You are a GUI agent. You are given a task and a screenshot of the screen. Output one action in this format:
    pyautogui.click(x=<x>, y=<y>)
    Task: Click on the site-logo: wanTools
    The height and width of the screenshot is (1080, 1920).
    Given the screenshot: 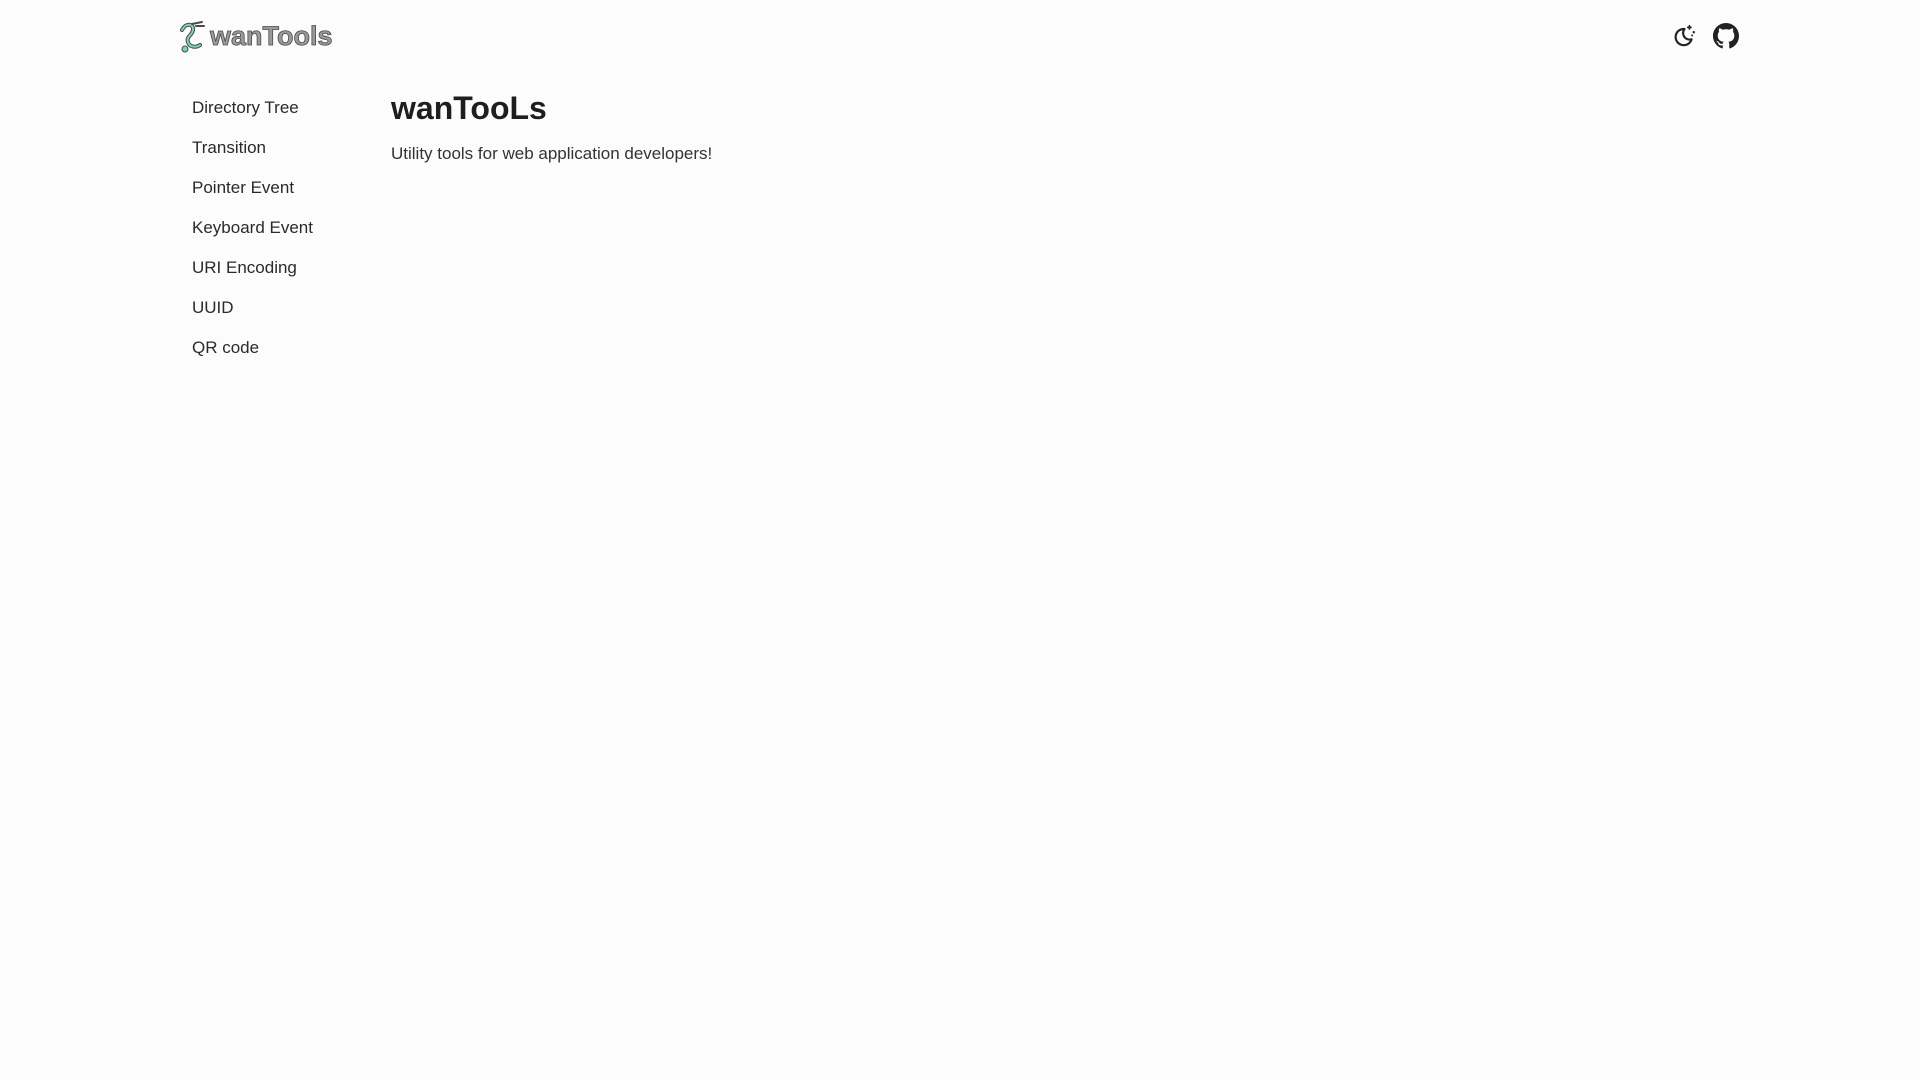 What is the action you would take?
    pyautogui.click(x=256, y=36)
    